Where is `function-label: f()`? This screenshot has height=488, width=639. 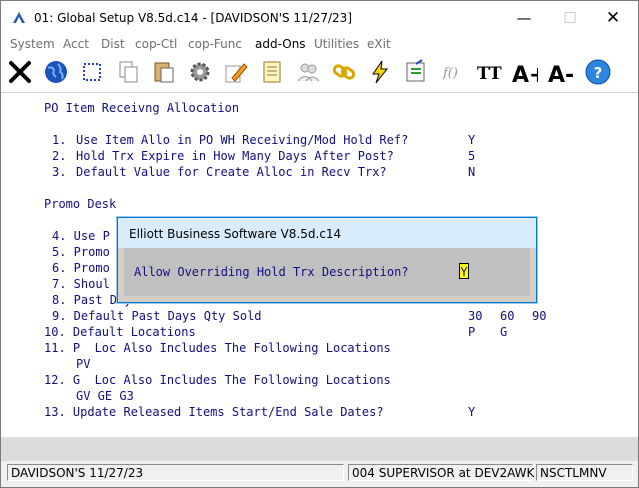 function-label: f() is located at coordinates (450, 73).